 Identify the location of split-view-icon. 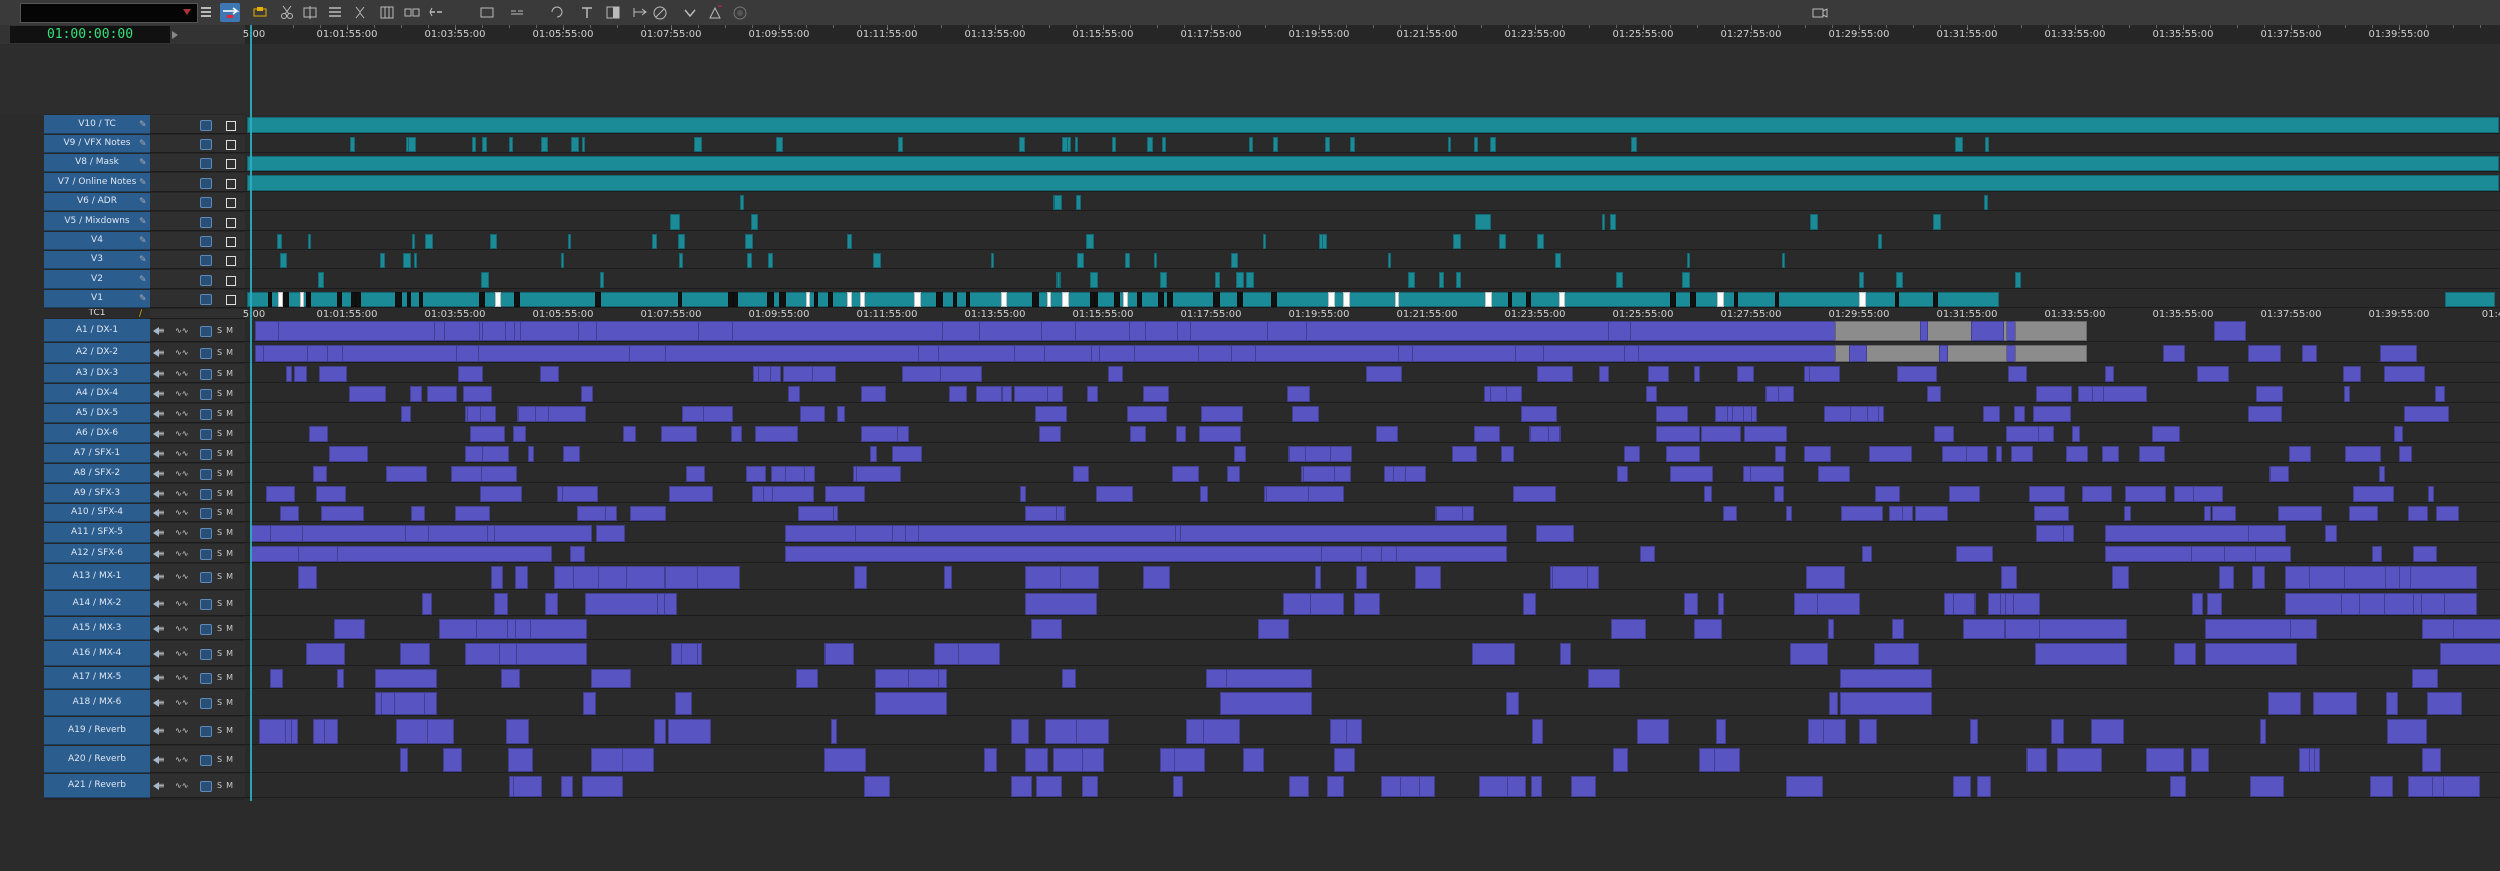
(613, 12).